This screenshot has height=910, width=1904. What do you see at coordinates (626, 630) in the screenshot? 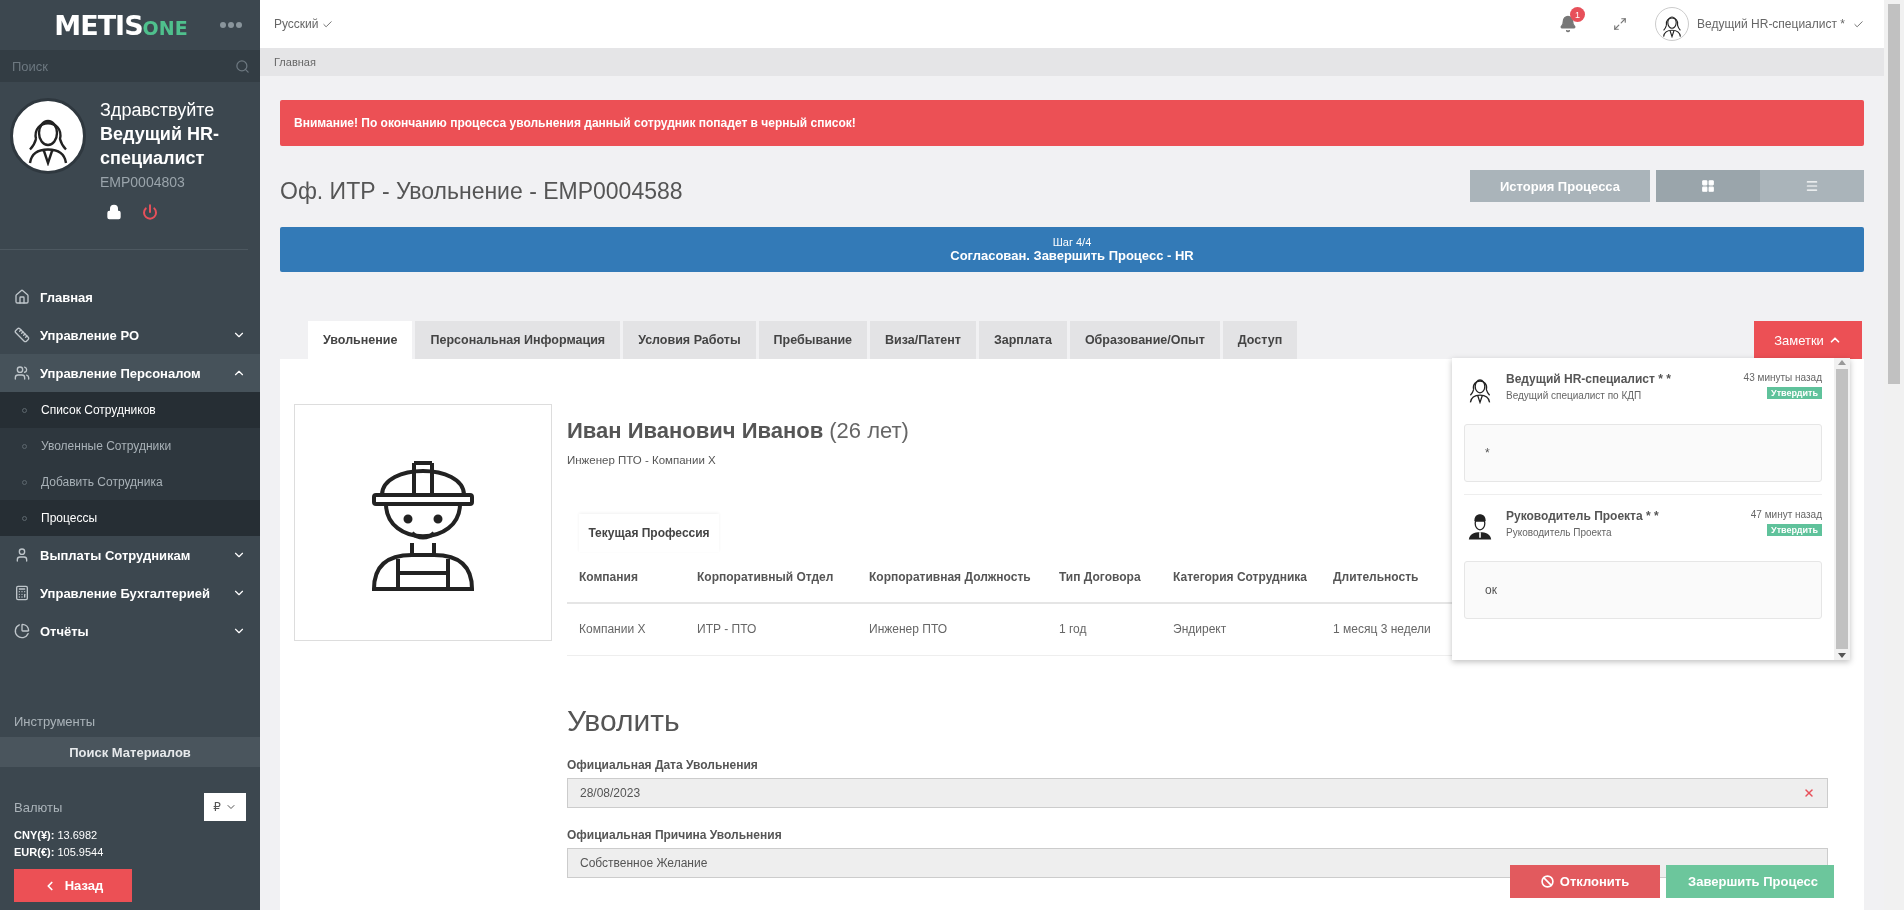
I see `table-cell: Компании X` at bounding box center [626, 630].